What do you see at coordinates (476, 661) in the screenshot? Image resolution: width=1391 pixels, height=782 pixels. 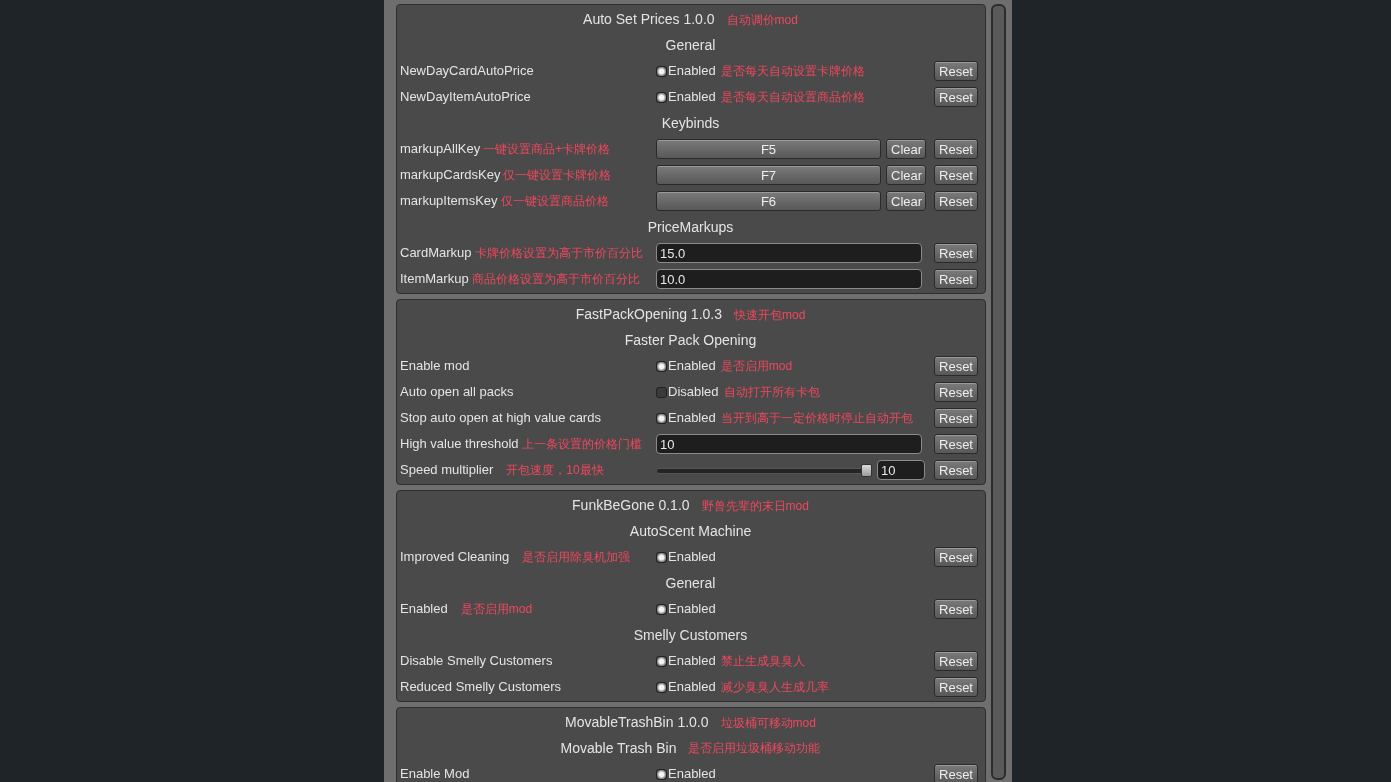 I see `setting-label: Disable Smelly Customers` at bounding box center [476, 661].